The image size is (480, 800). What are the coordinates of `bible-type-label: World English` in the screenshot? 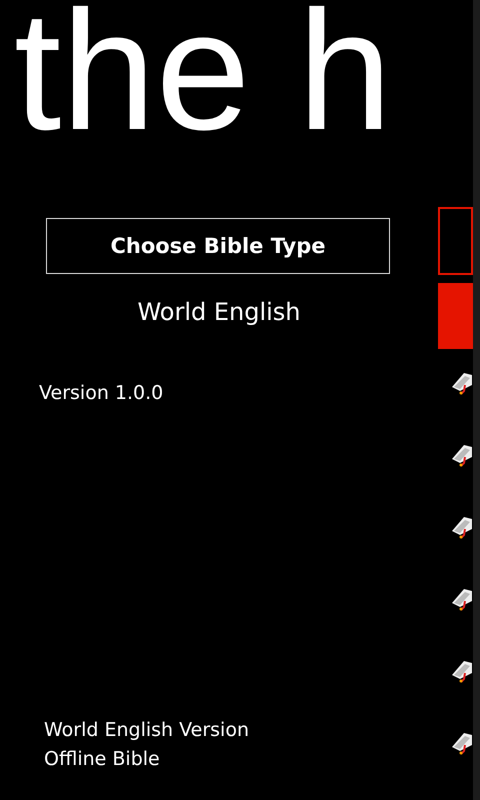 It's located at (219, 312).